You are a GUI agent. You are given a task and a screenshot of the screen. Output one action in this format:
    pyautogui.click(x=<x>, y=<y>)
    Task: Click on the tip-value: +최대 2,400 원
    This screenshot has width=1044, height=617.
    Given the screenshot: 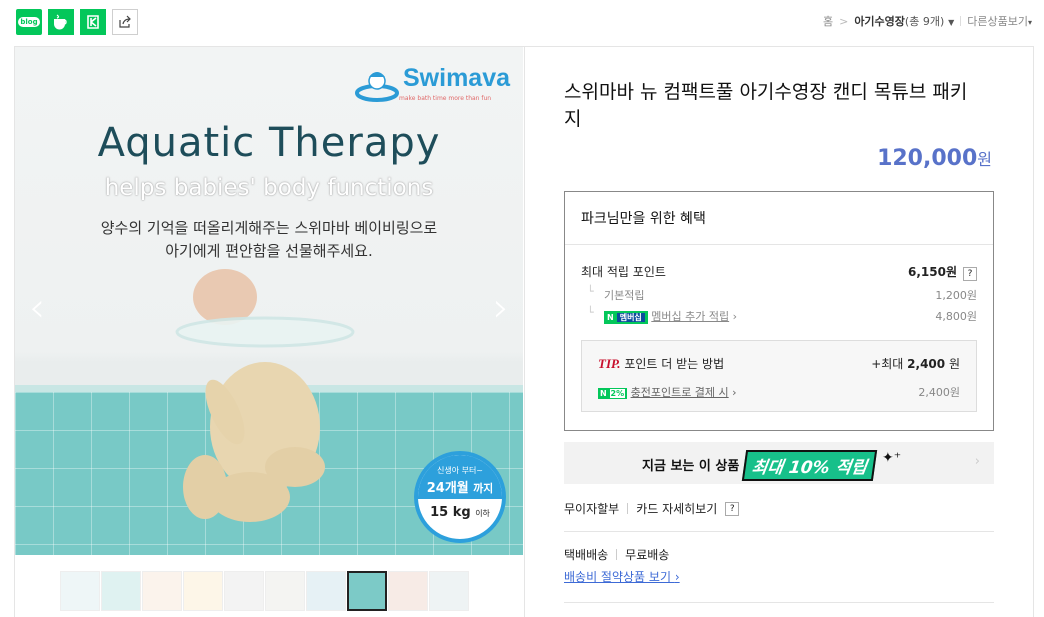 What is the action you would take?
    pyautogui.click(x=915, y=363)
    